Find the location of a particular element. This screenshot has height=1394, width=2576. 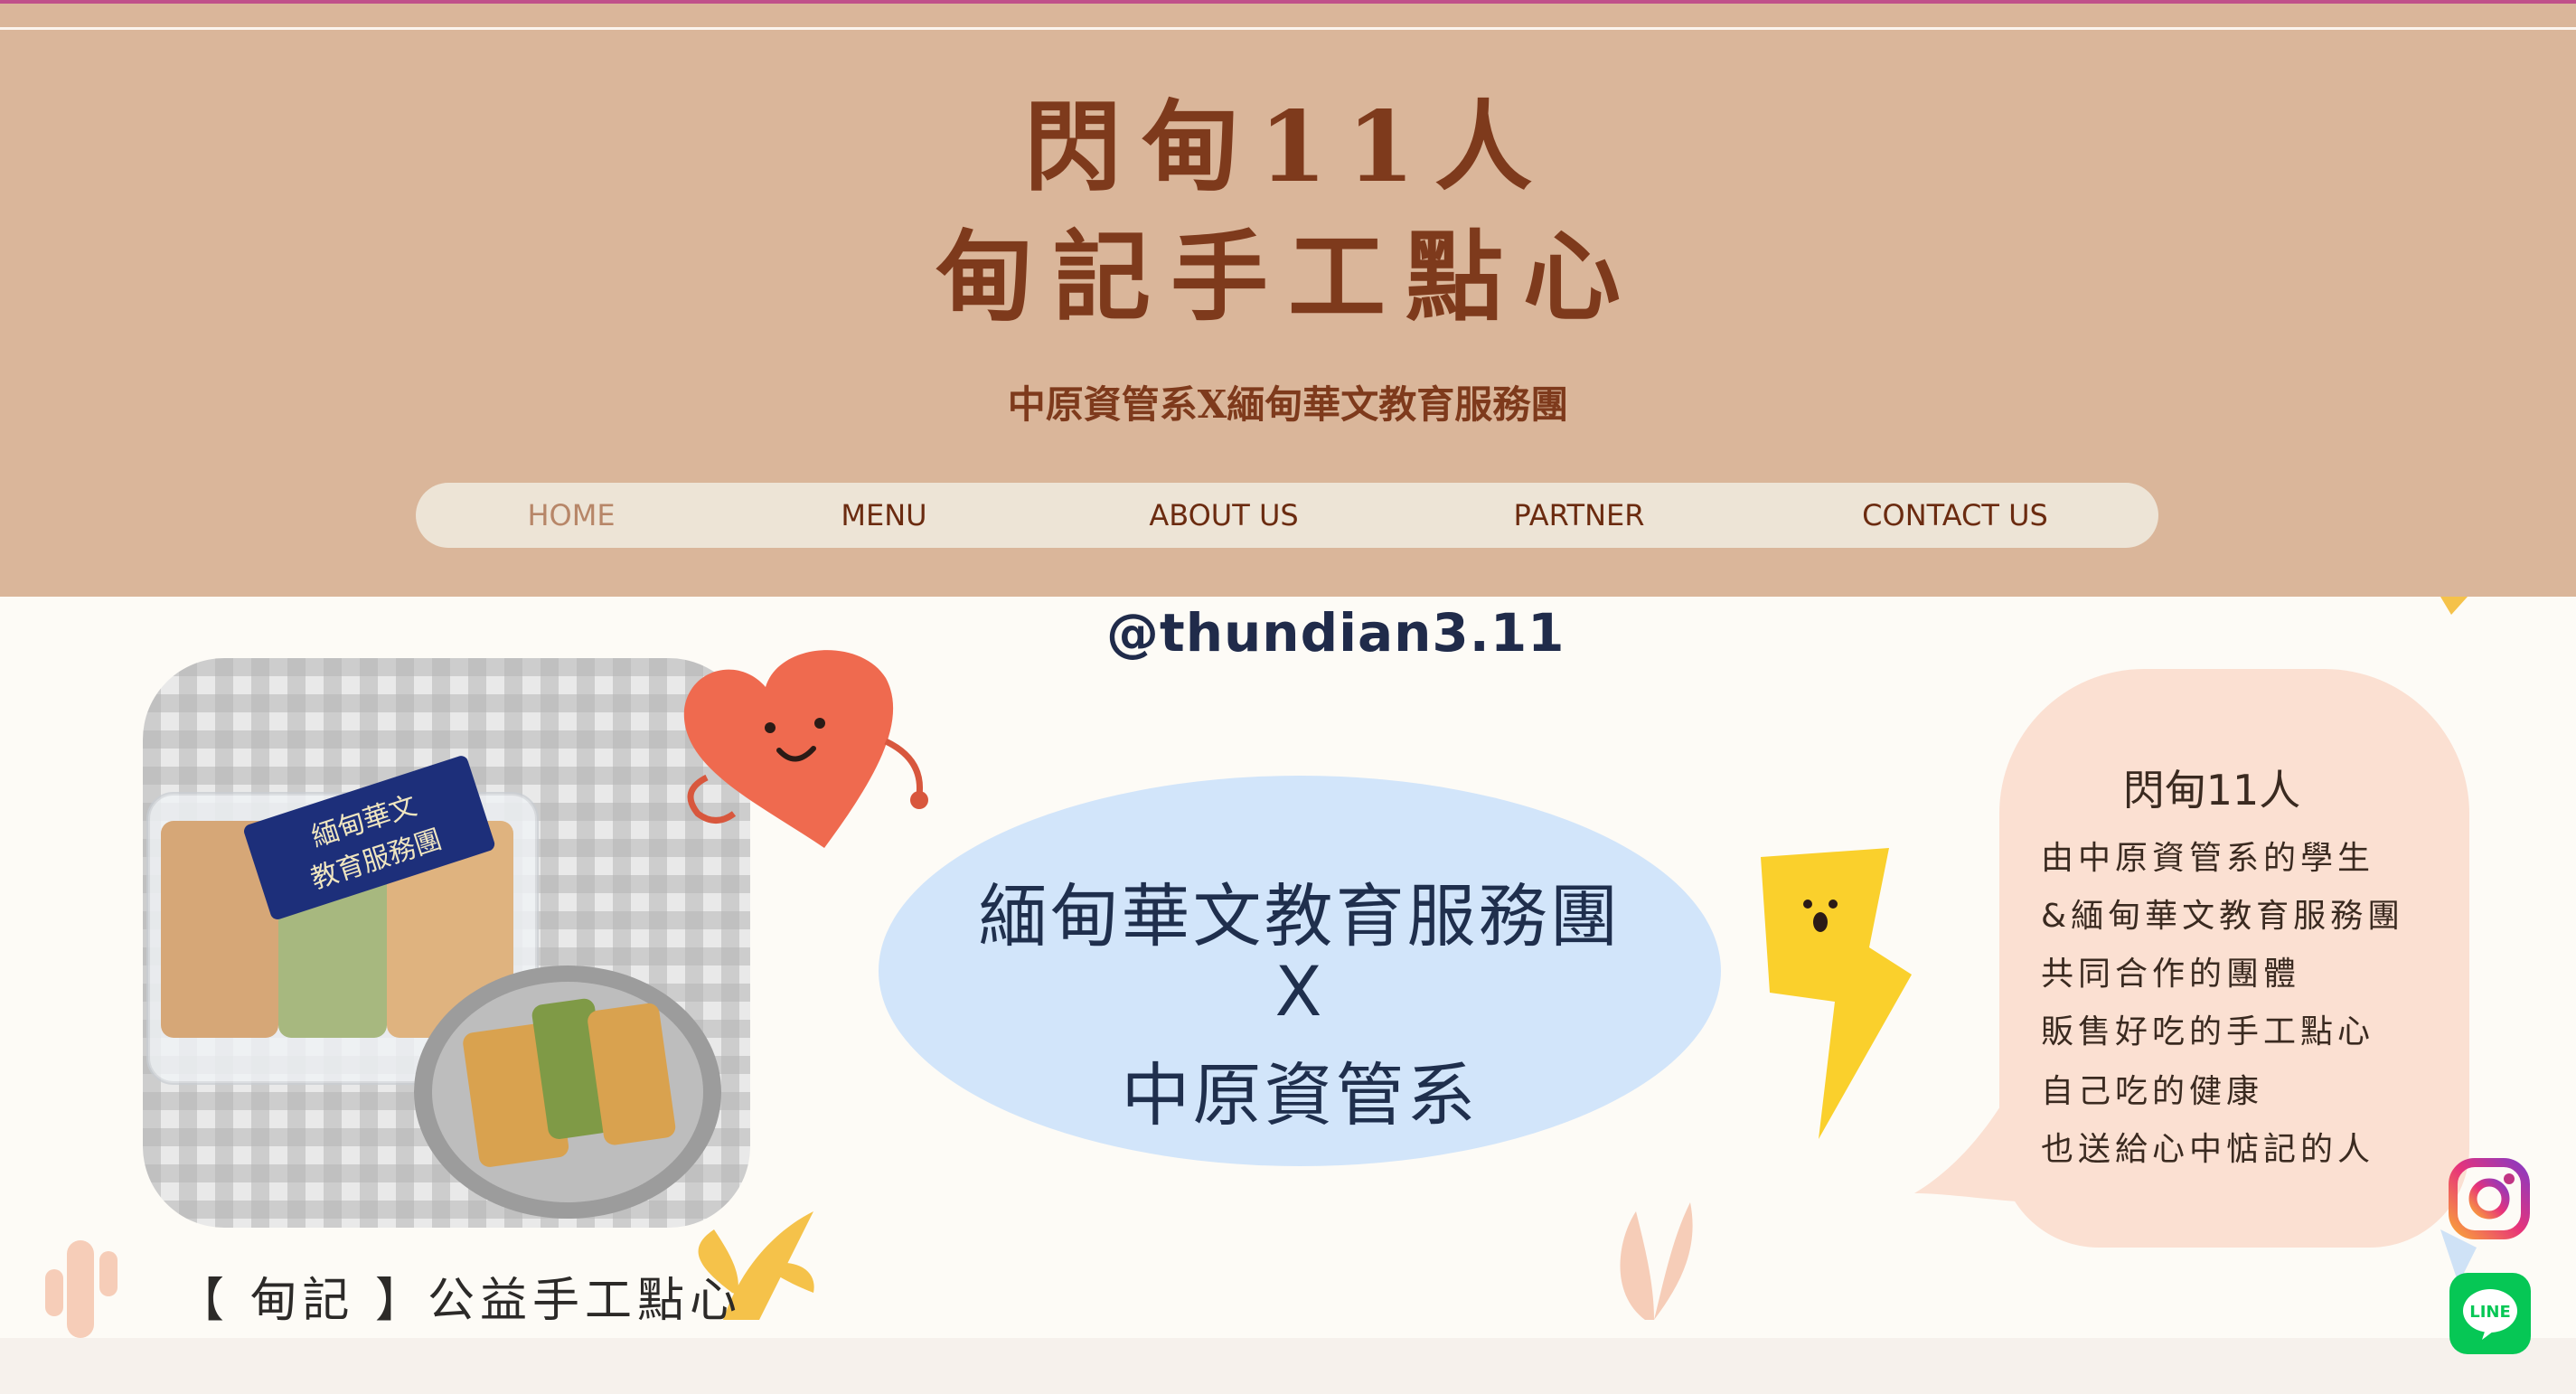

cactus-icon is located at coordinates (82, 1289).